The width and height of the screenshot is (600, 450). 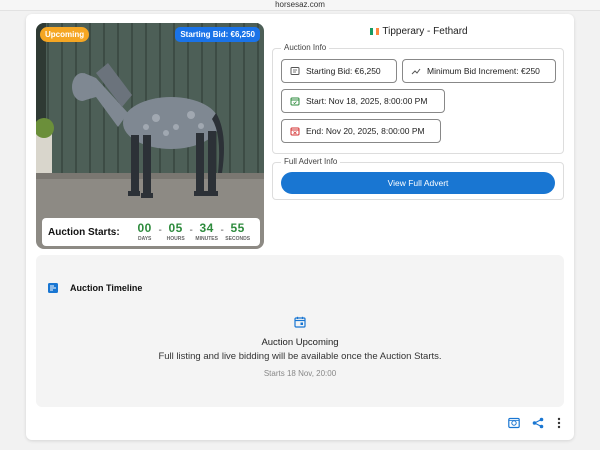 What do you see at coordinates (144, 239) in the screenshot?
I see `countdown-days-label: DAYS` at bounding box center [144, 239].